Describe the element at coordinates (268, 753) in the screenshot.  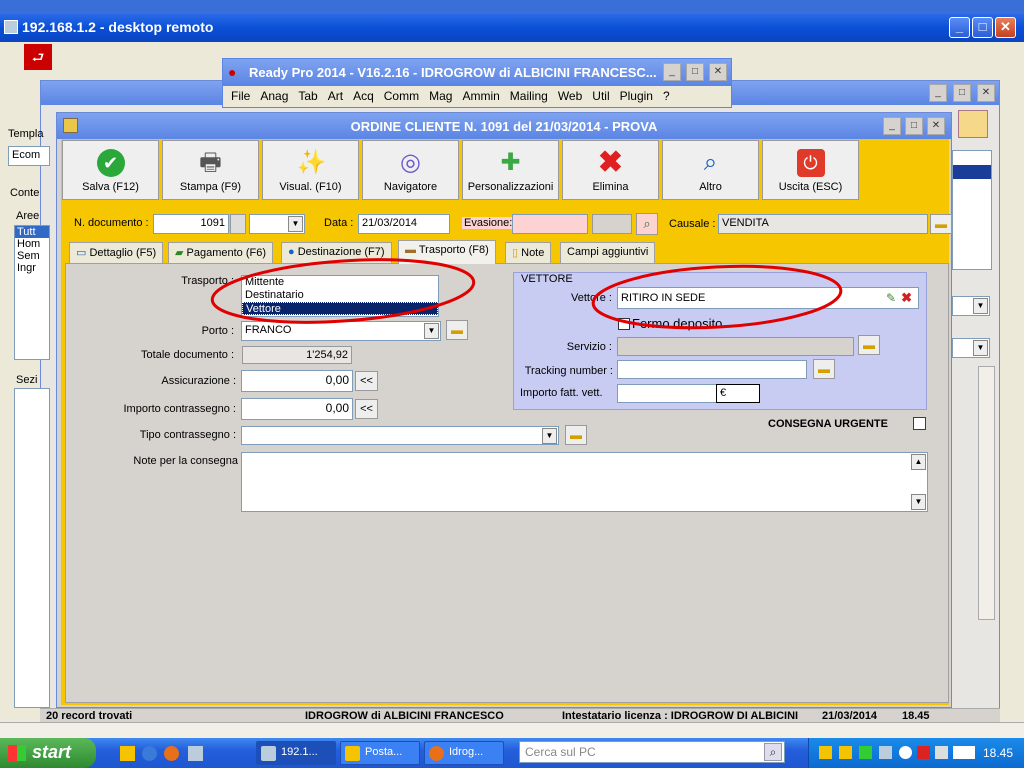
I see `rdp-icon` at that location.